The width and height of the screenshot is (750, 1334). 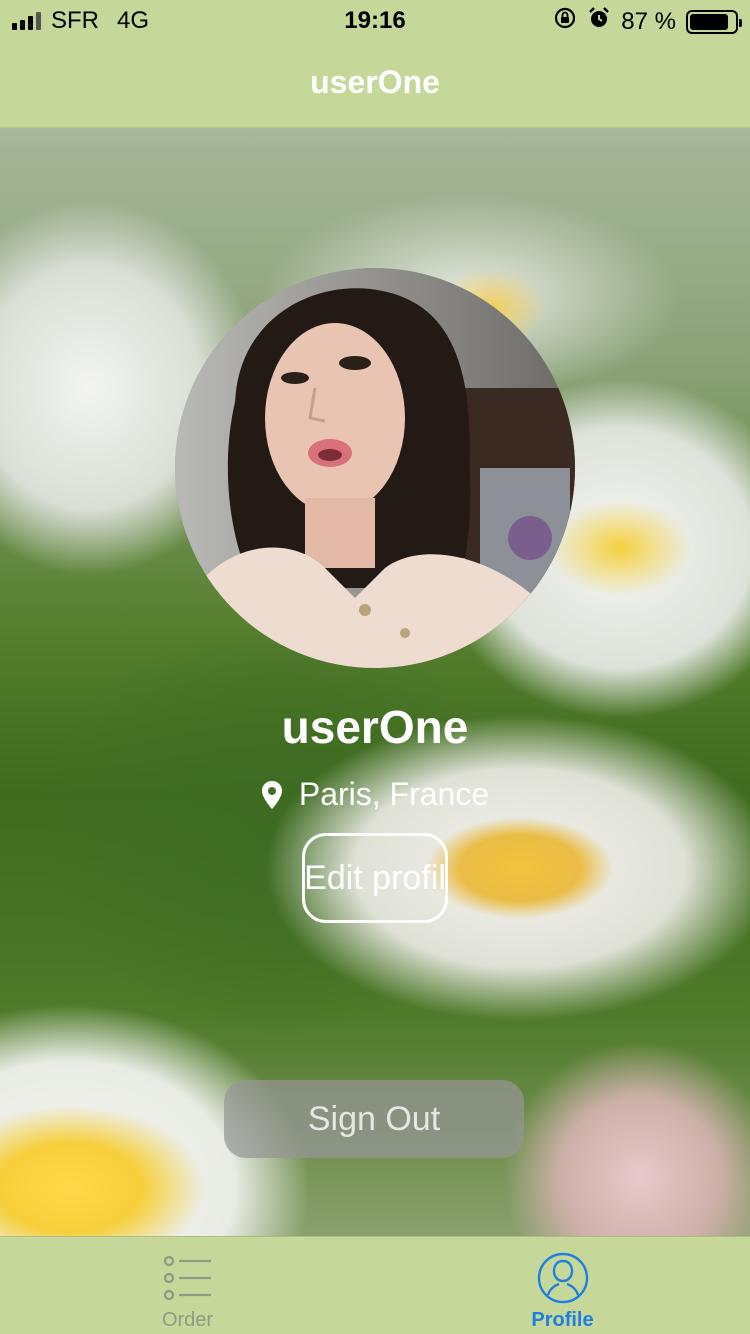 I want to click on sign-out-button: Sign Out, so click(x=374, y=1119).